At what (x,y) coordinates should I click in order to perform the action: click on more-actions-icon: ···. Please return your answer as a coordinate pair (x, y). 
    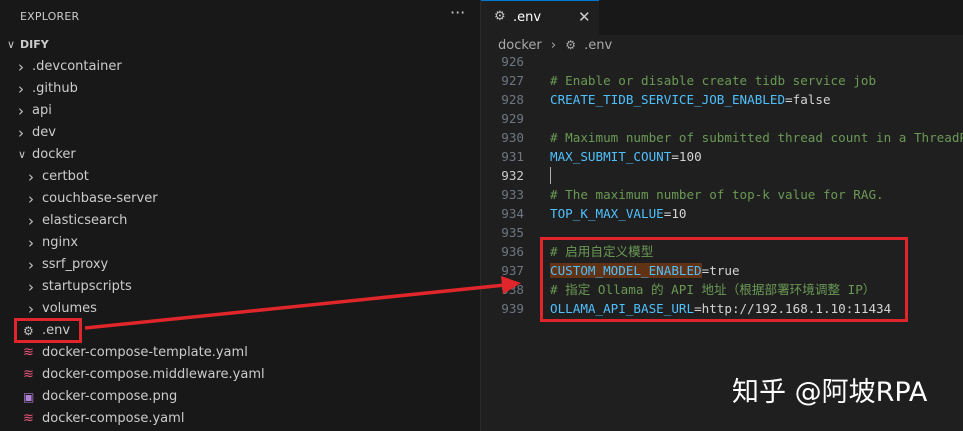
    Looking at the image, I should click on (457, 12).